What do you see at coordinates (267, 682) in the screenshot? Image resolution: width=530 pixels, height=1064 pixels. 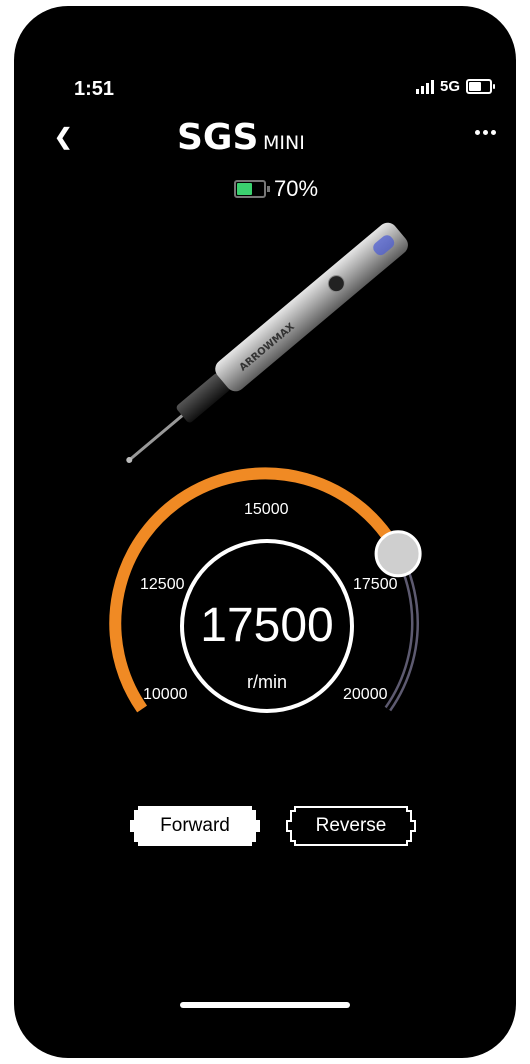 I see `speed-unit: r/min` at bounding box center [267, 682].